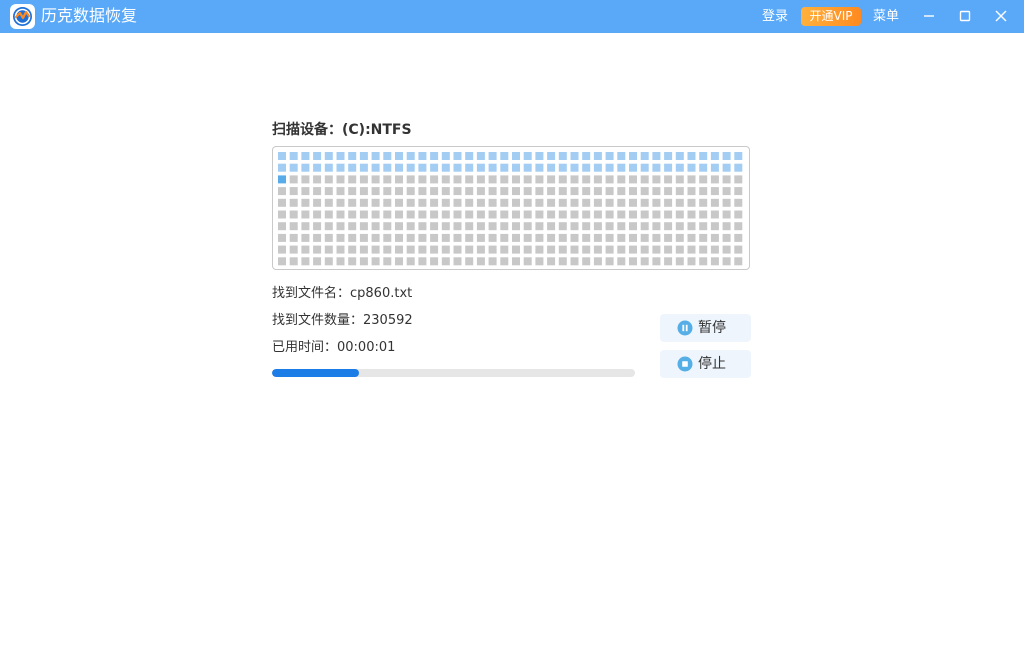 This screenshot has height=652, width=1024. I want to click on found-file-count: 找到文件数量：230592, so click(342, 320).